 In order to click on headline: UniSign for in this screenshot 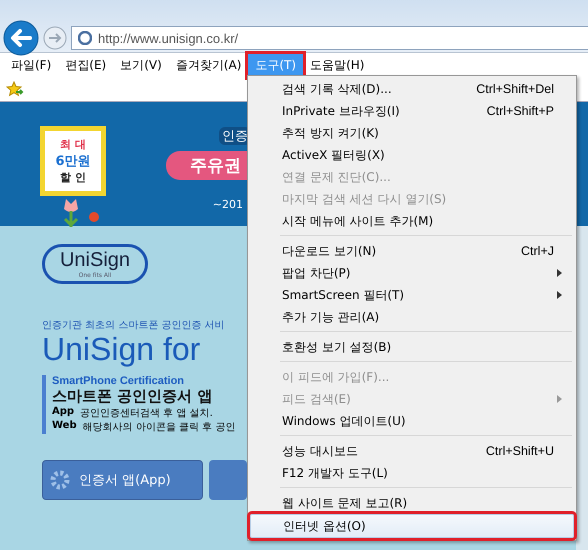, I will do `click(122, 350)`.